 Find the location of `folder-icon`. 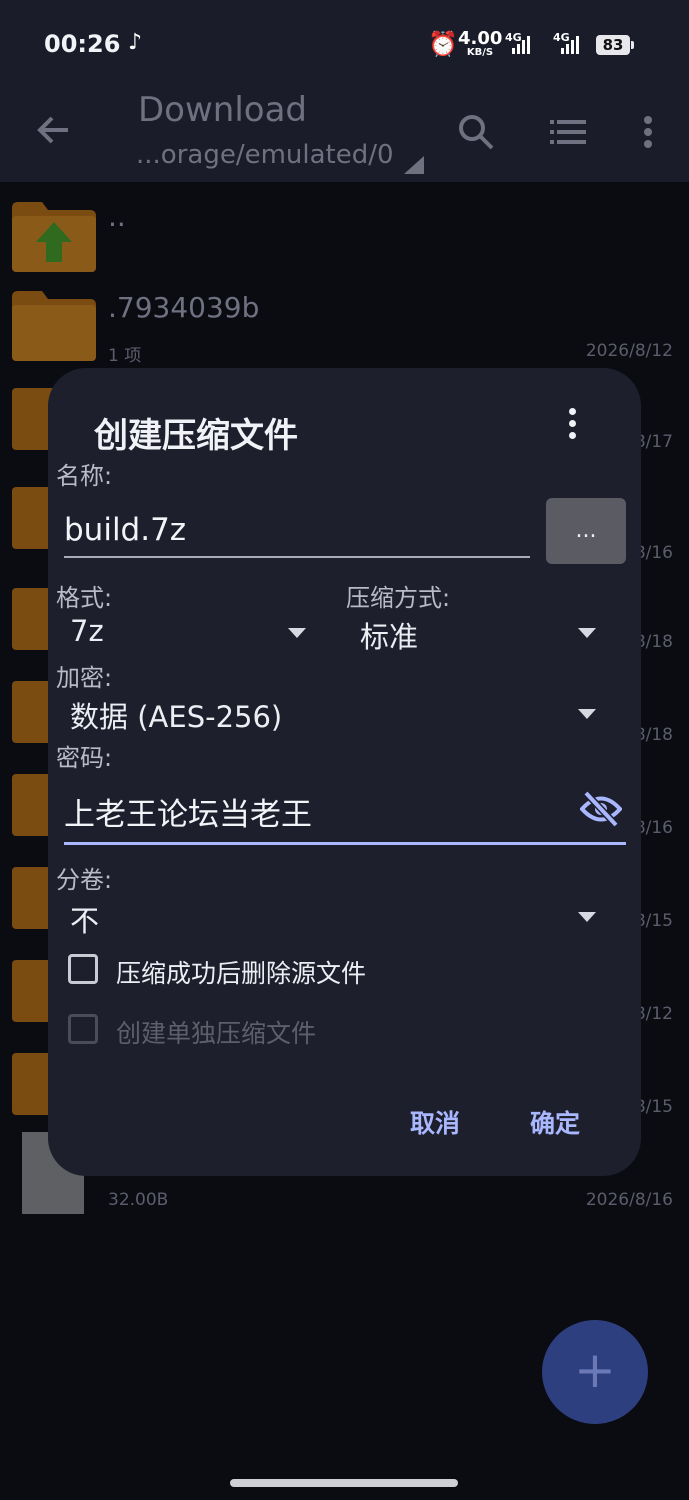

folder-icon is located at coordinates (54, 326).